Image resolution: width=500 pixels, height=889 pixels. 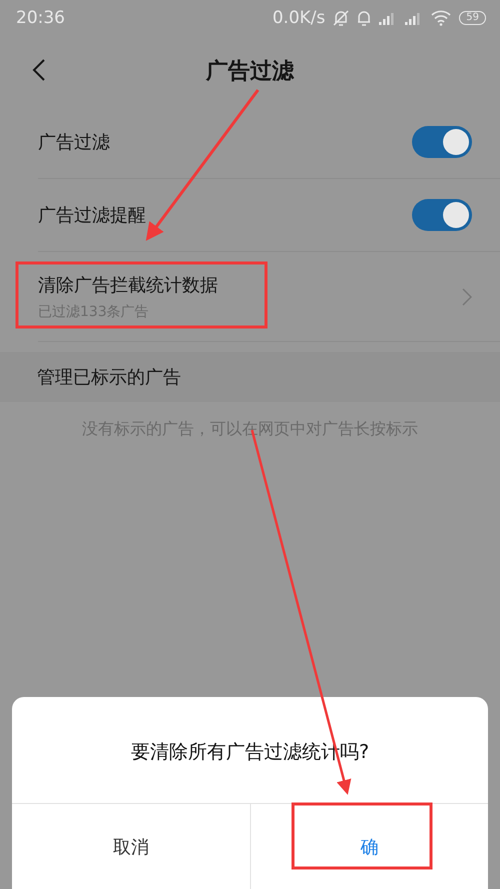 I want to click on chevron-right-icon, so click(x=467, y=297).